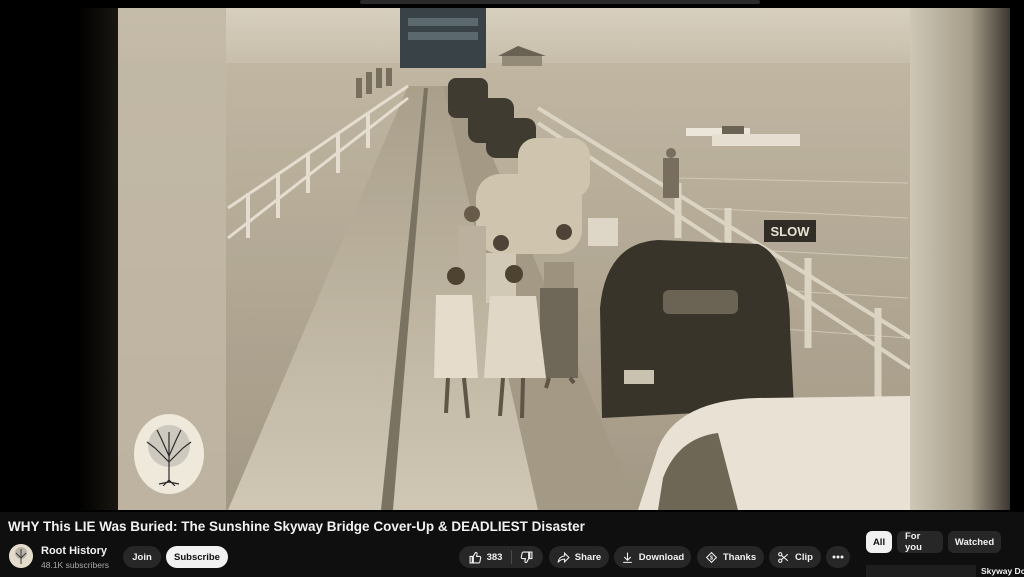 The image size is (1024, 577). I want to click on like-count: 383, so click(494, 557).